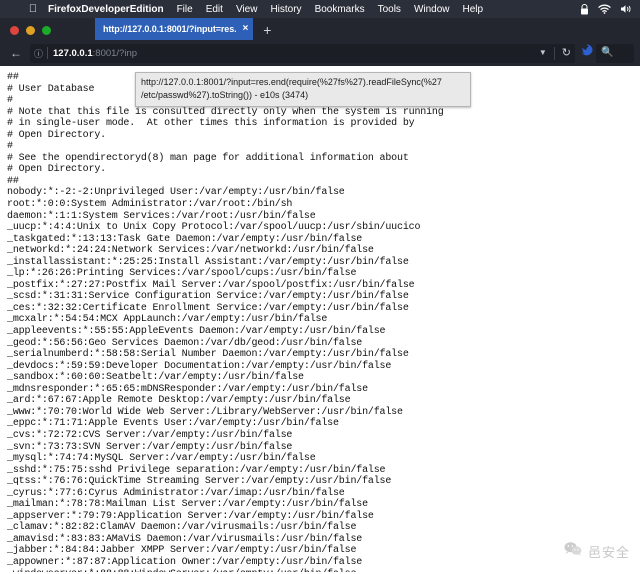 Image resolution: width=640 pixels, height=574 pixels. What do you see at coordinates (584, 9) in the screenshot?
I see `lock-icon` at bounding box center [584, 9].